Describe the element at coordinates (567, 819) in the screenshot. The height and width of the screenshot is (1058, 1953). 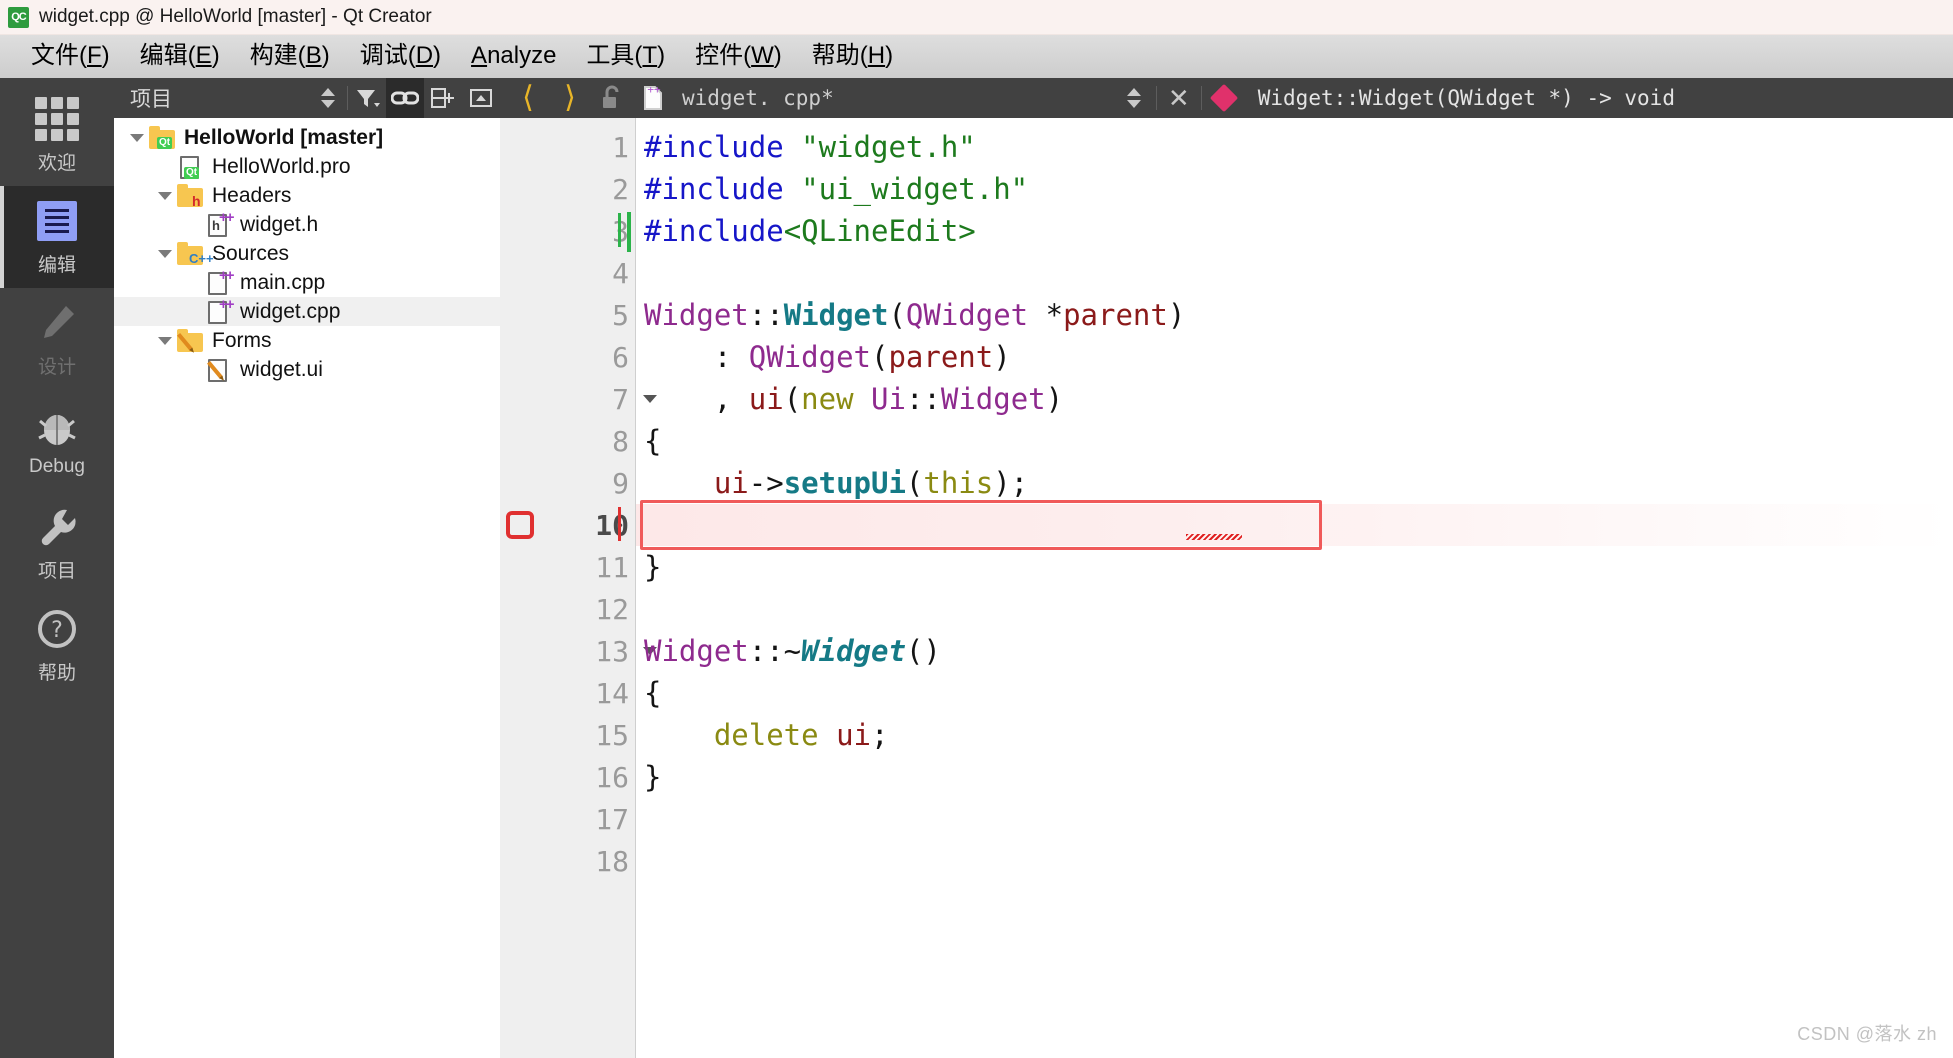
I see `gutter-line-17: 17` at that location.